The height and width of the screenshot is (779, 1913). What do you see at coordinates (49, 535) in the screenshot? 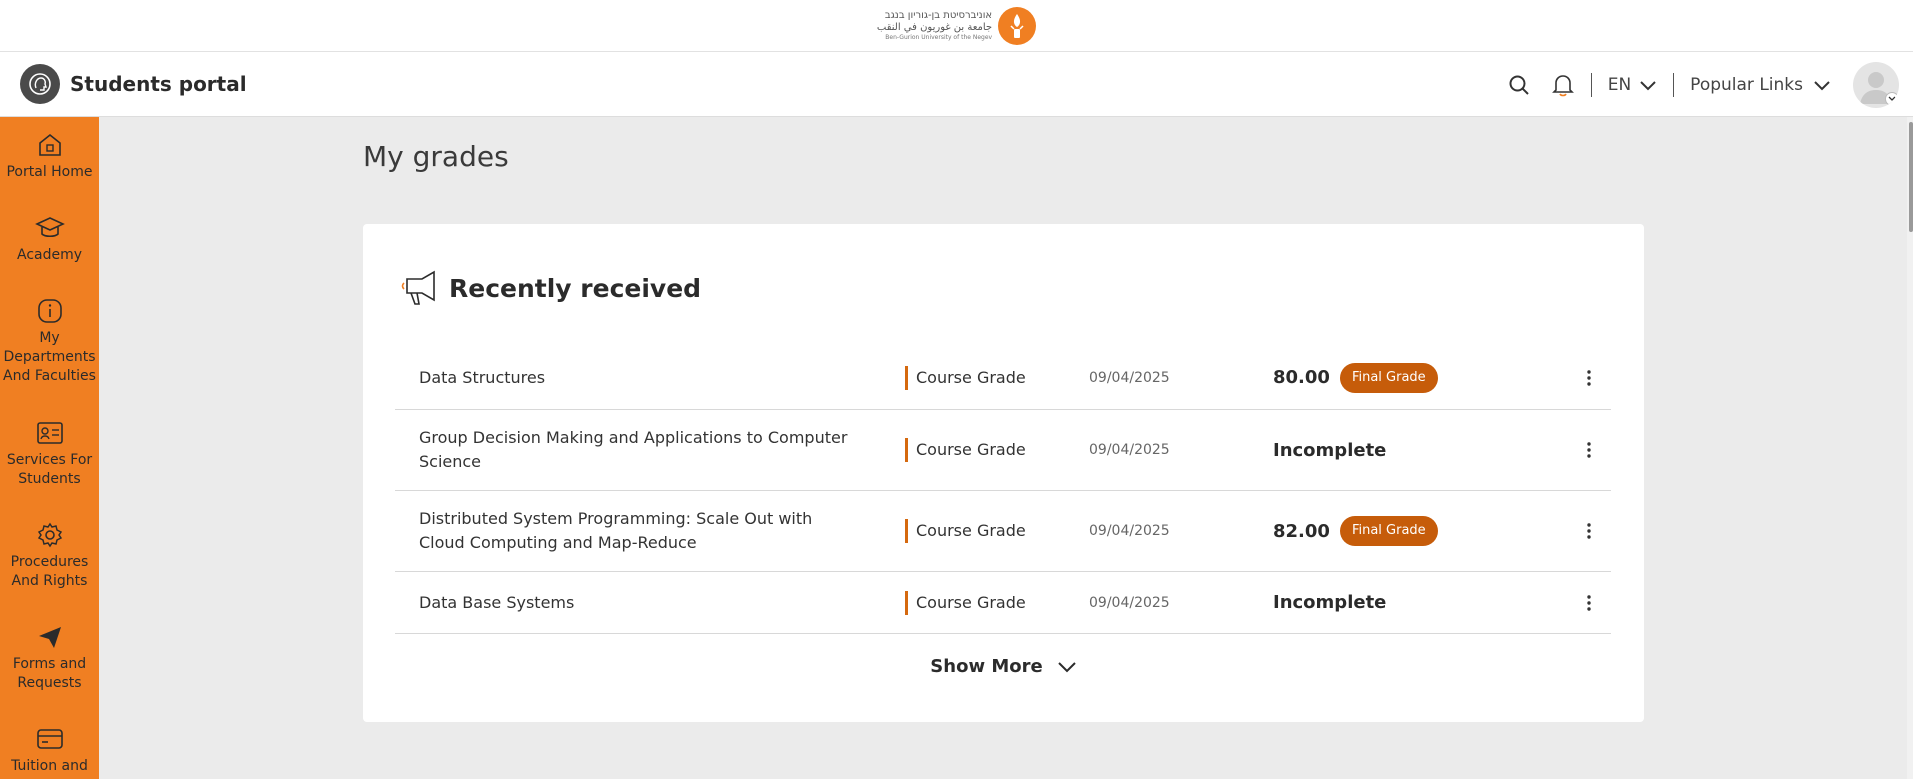
I see `gear-icon` at bounding box center [49, 535].